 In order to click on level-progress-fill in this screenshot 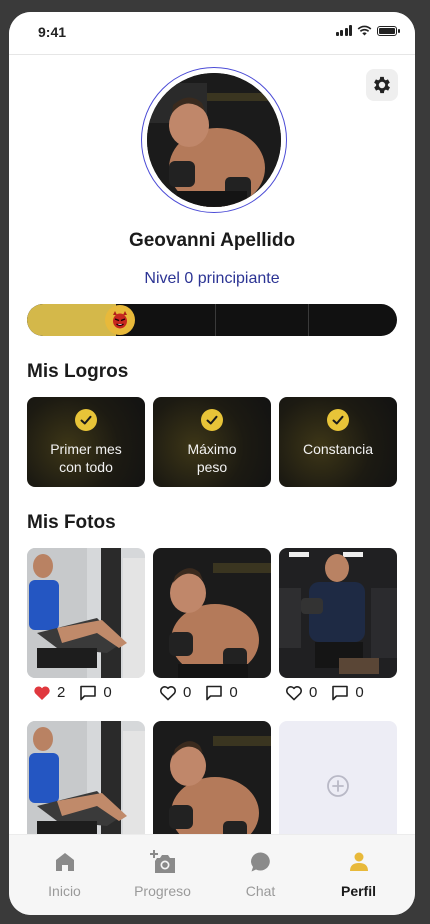, I will do `click(71, 320)`.